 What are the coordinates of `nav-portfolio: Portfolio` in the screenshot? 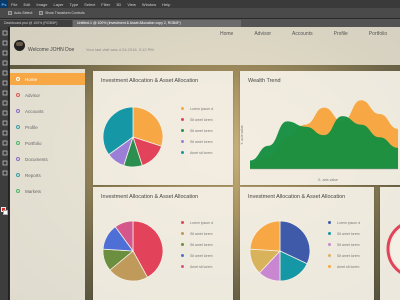 It's located at (378, 34).